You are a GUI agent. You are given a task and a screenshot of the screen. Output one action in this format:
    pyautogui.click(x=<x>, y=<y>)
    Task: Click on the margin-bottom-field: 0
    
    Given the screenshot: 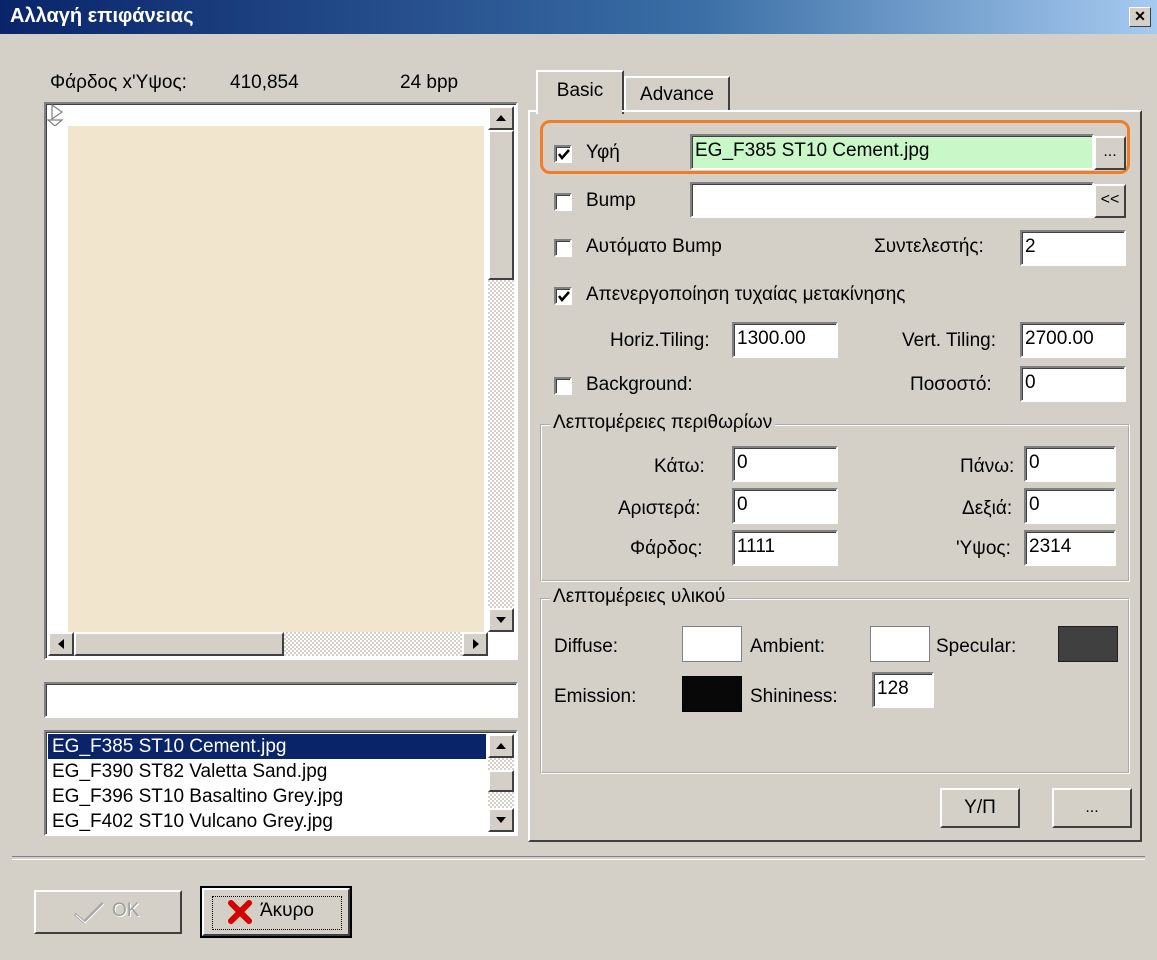 What is the action you would take?
    pyautogui.click(x=785, y=464)
    